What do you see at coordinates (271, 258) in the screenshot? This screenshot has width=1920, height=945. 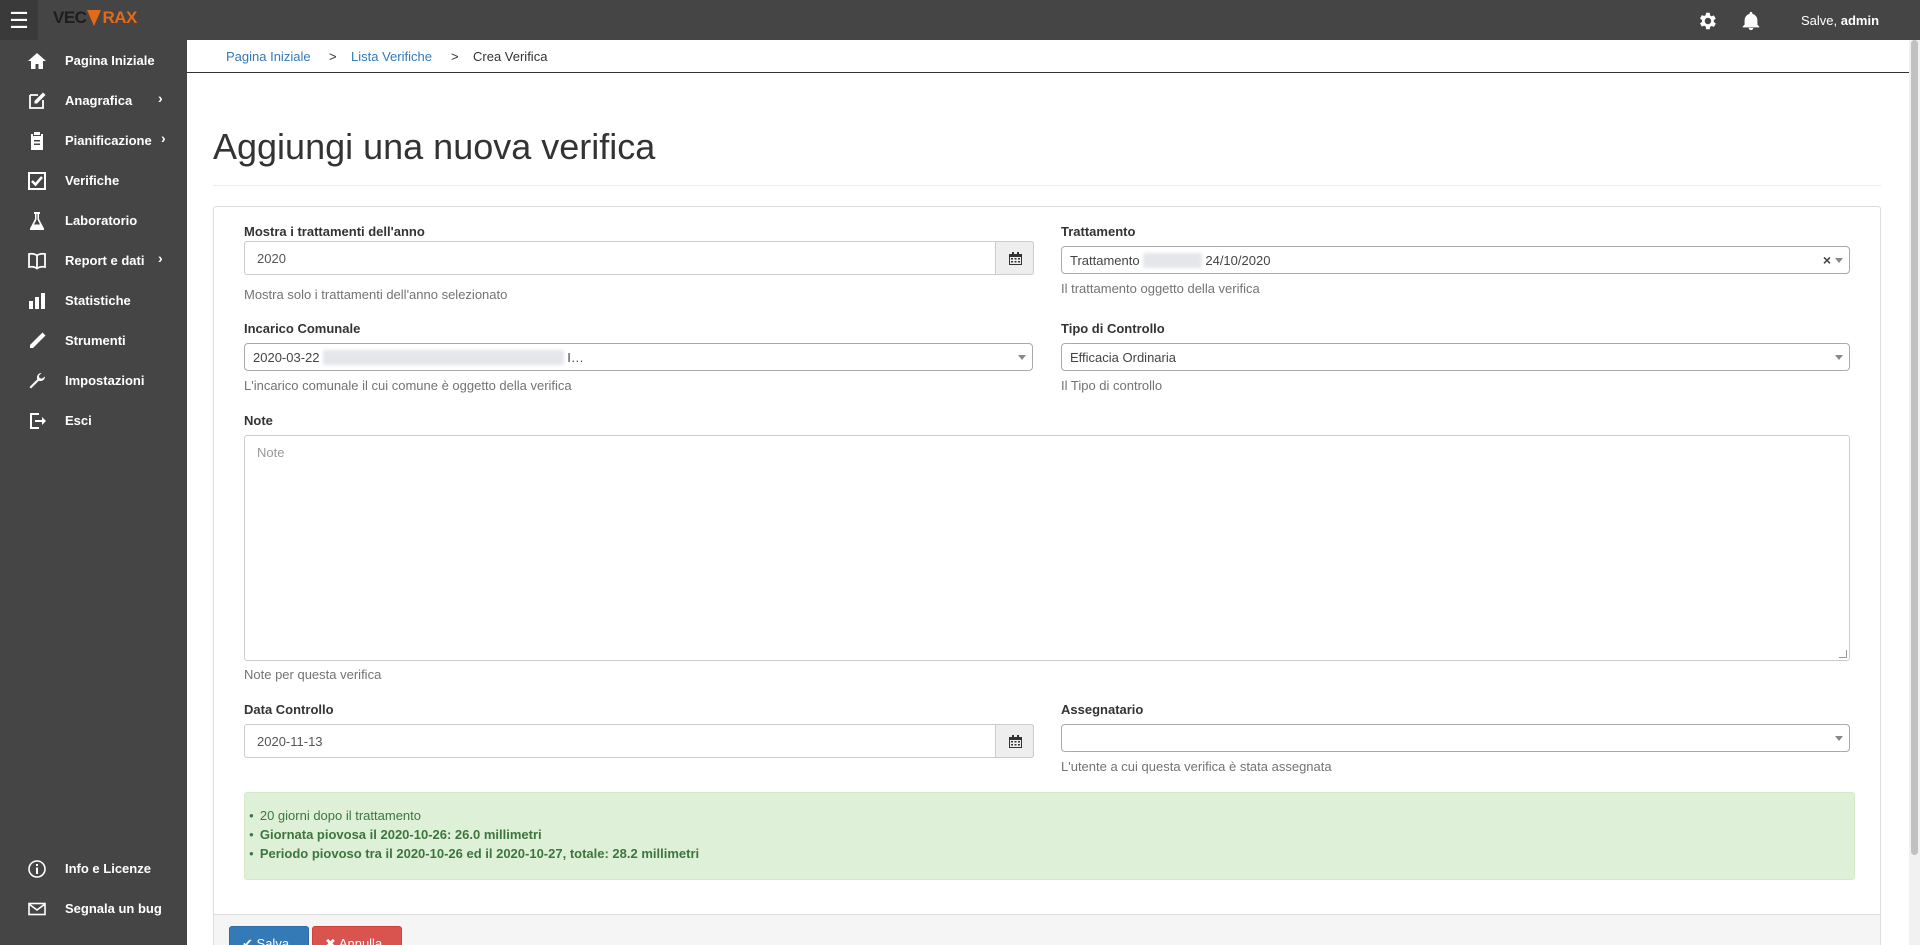 I see `anno-value: 2020` at bounding box center [271, 258].